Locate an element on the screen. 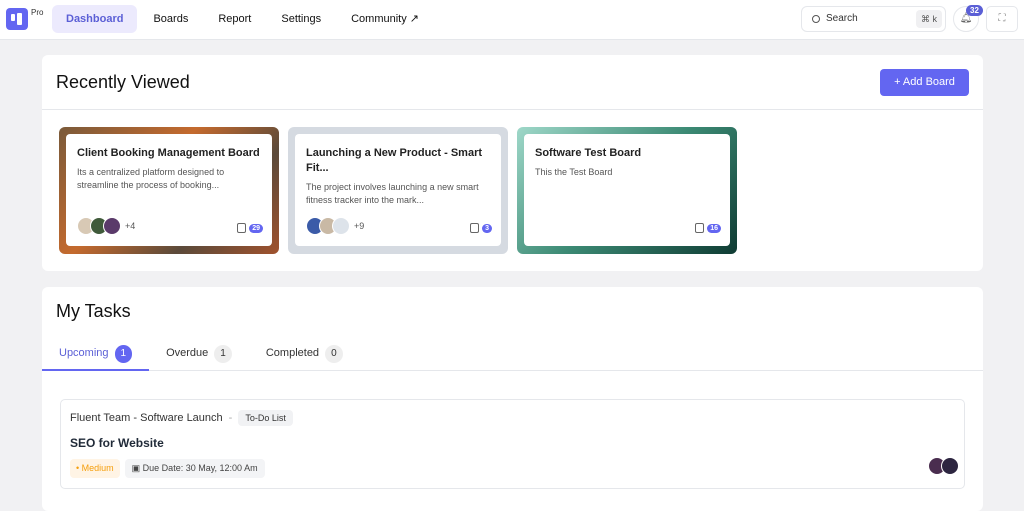  app-logo is located at coordinates (17, 19).